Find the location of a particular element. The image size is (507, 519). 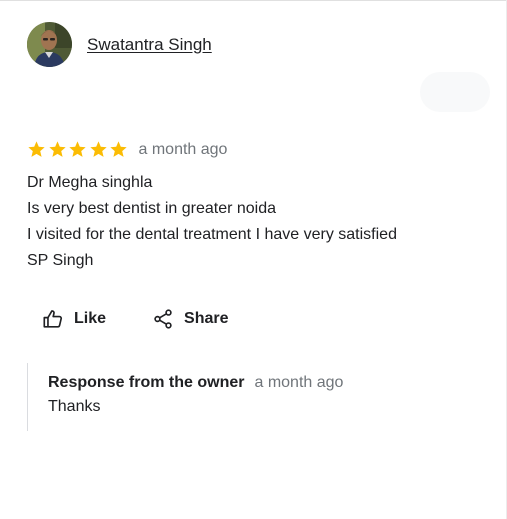

avatar-photo is located at coordinates (49, 44).